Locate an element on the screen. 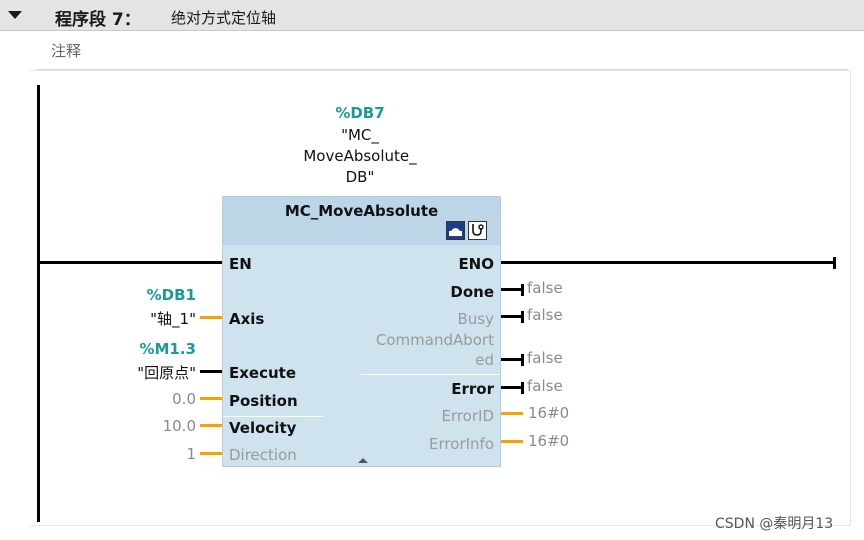 The height and width of the screenshot is (540, 864). segment-name: 绝对方式定位轴 is located at coordinates (223, 17).